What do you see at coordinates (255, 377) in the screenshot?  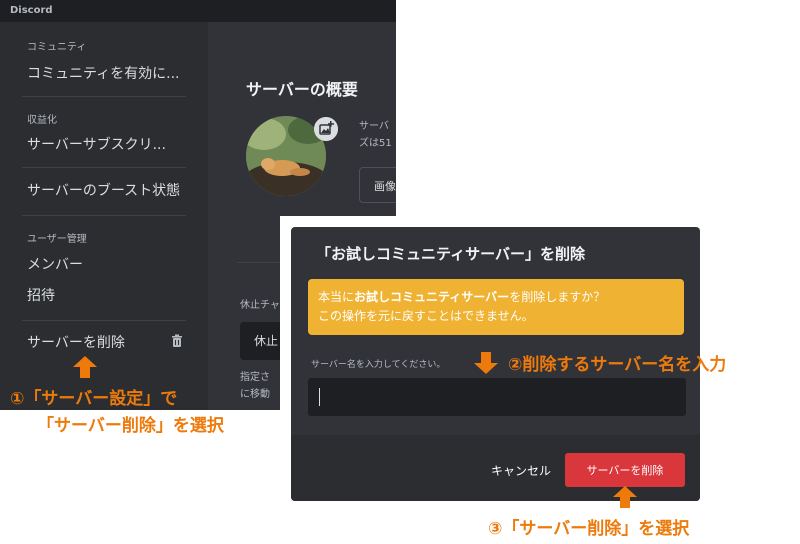 I see `description-line: 指定さ` at bounding box center [255, 377].